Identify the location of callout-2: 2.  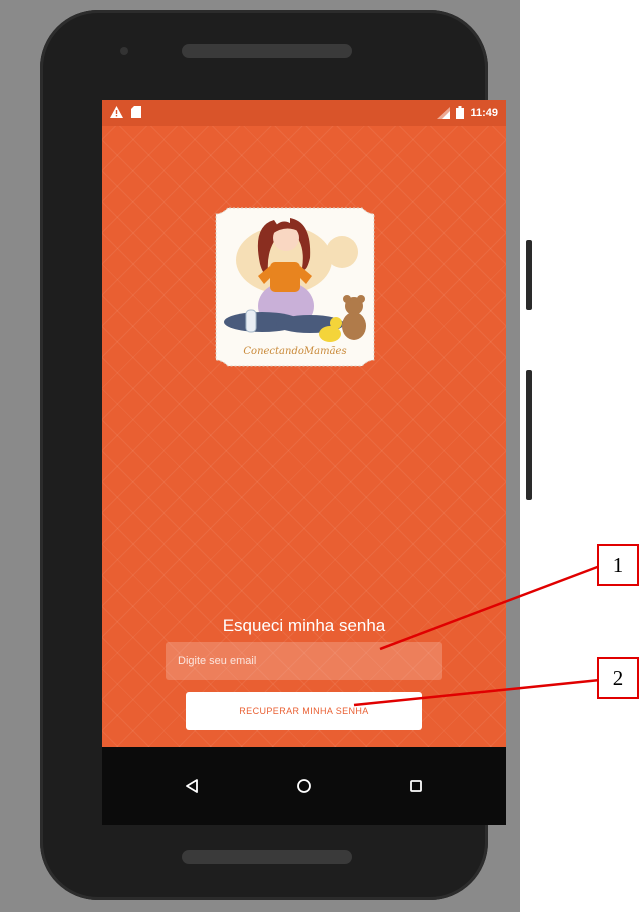
(618, 678).